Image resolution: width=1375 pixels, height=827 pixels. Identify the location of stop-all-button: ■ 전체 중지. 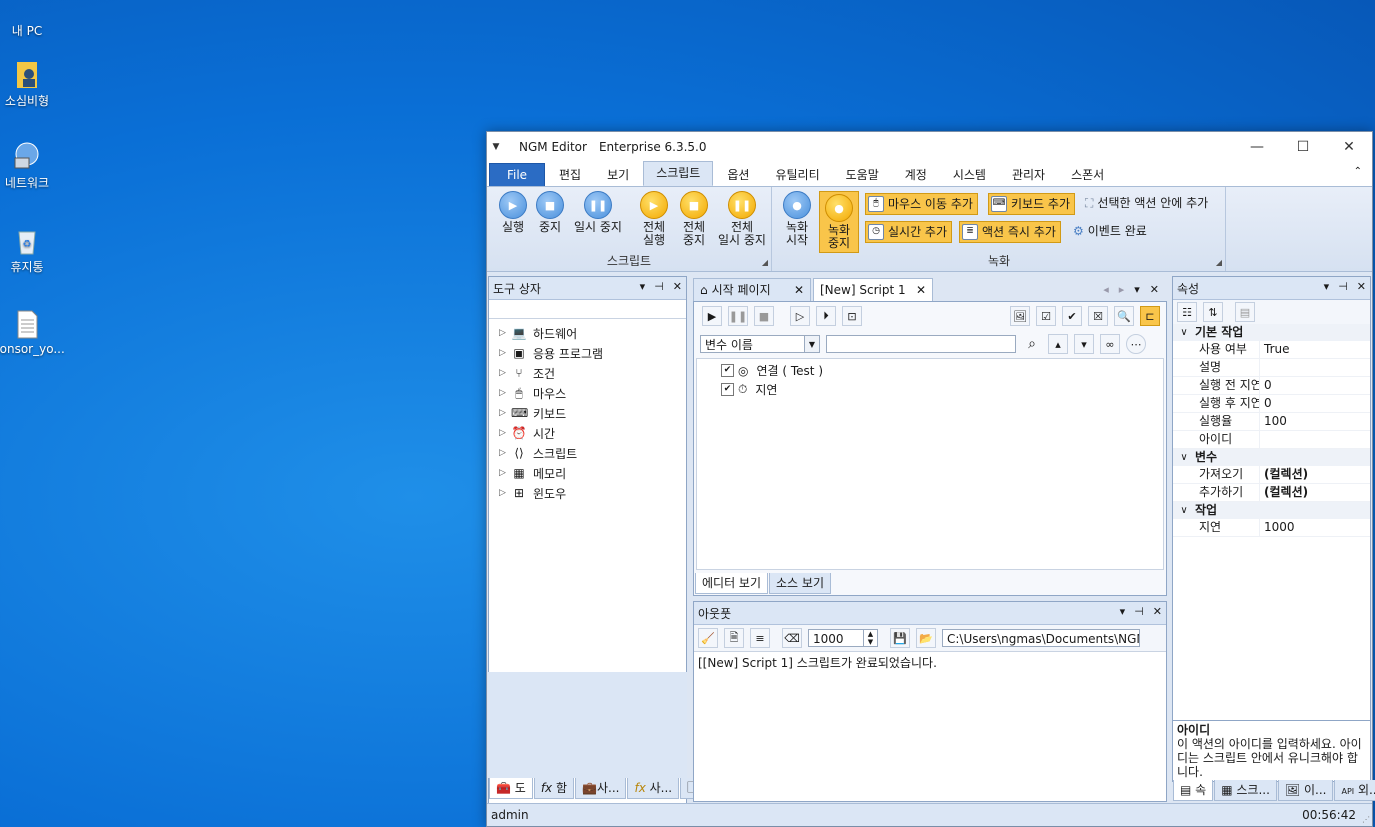
(694, 219).